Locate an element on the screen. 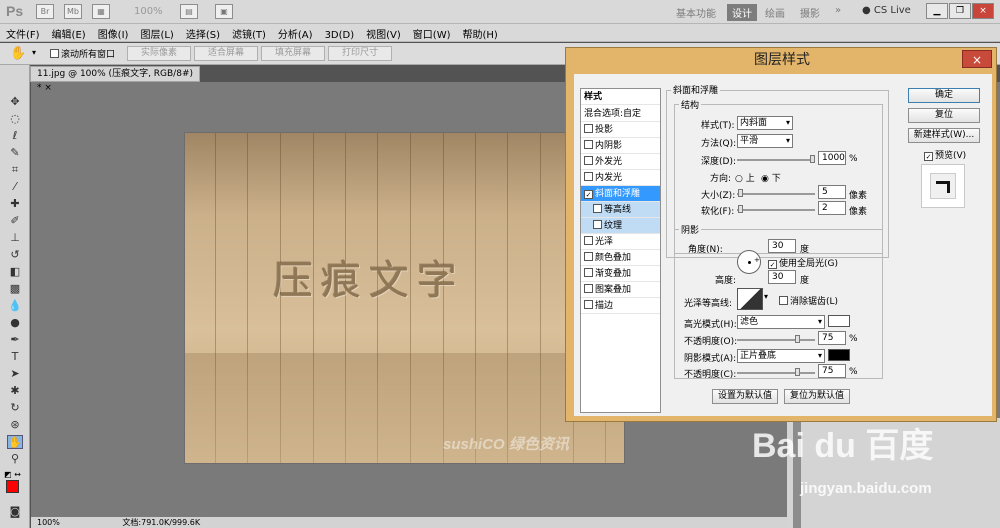 The width and height of the screenshot is (1000, 528). clone-stamp-icon: ⊥ is located at coordinates (15, 238).